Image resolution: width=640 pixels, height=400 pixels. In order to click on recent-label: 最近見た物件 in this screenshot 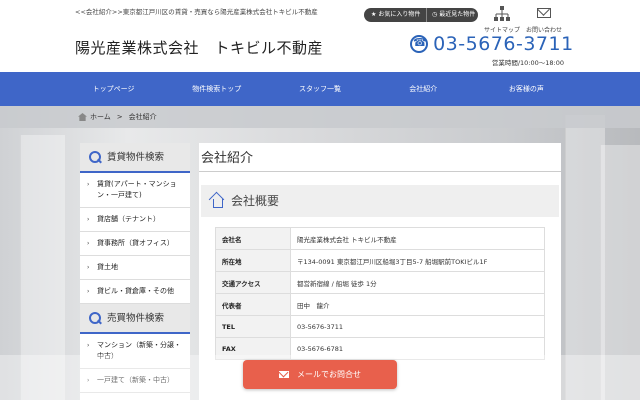, I will do `click(457, 14)`.